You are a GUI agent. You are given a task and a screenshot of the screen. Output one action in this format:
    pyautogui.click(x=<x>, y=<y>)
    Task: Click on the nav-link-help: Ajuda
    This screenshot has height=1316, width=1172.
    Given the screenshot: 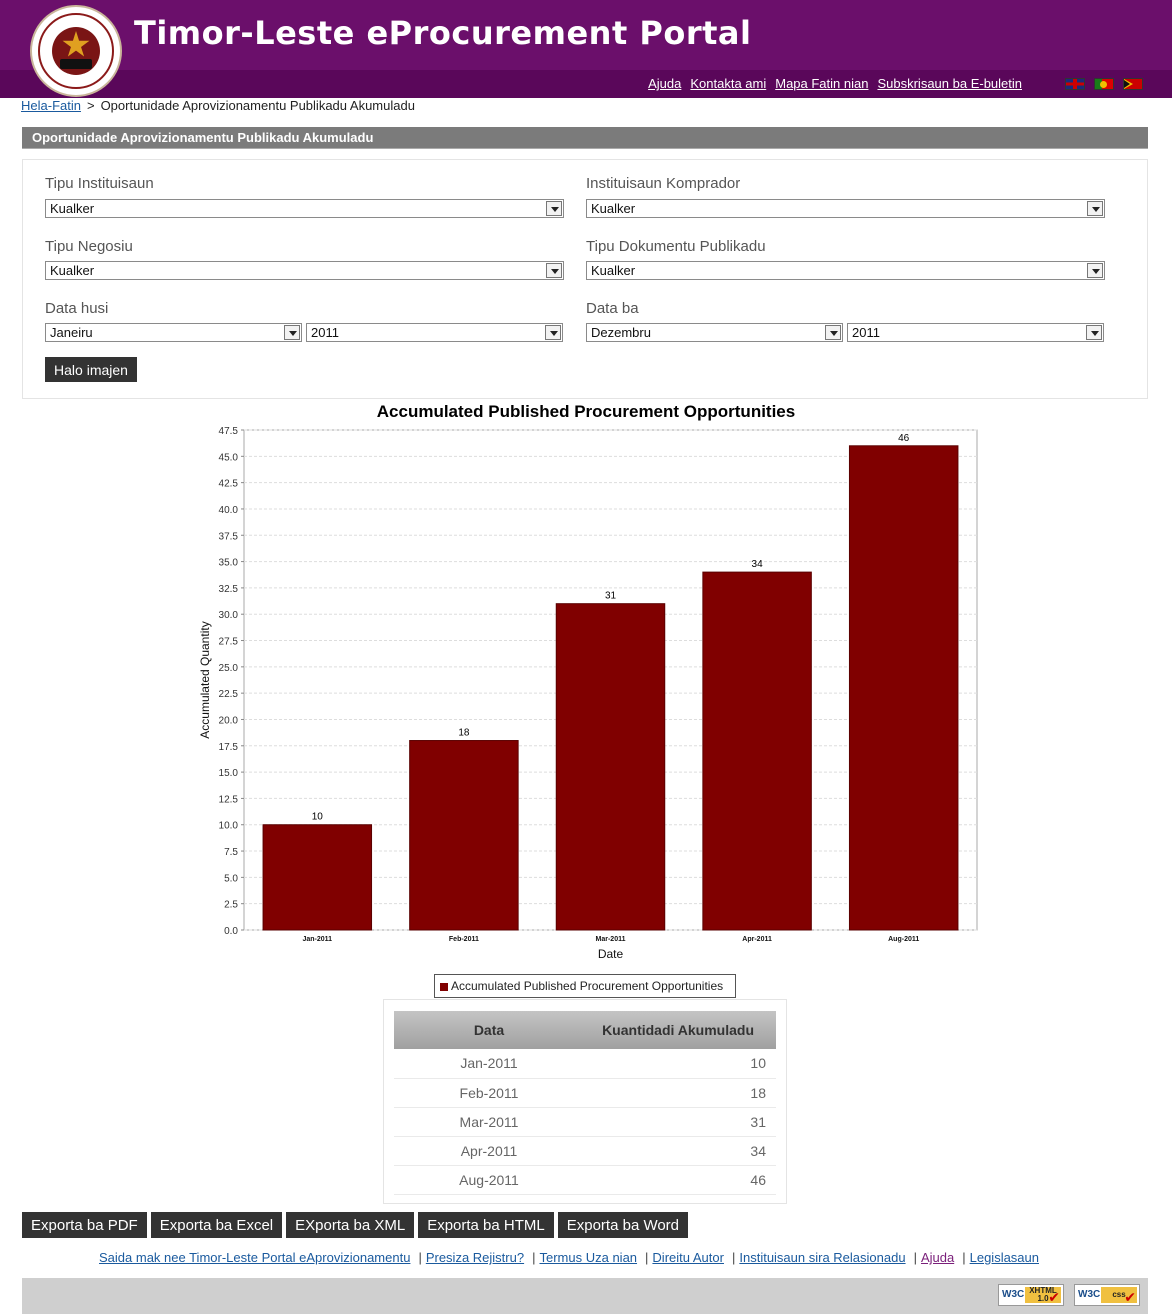 What is the action you would take?
    pyautogui.click(x=664, y=83)
    